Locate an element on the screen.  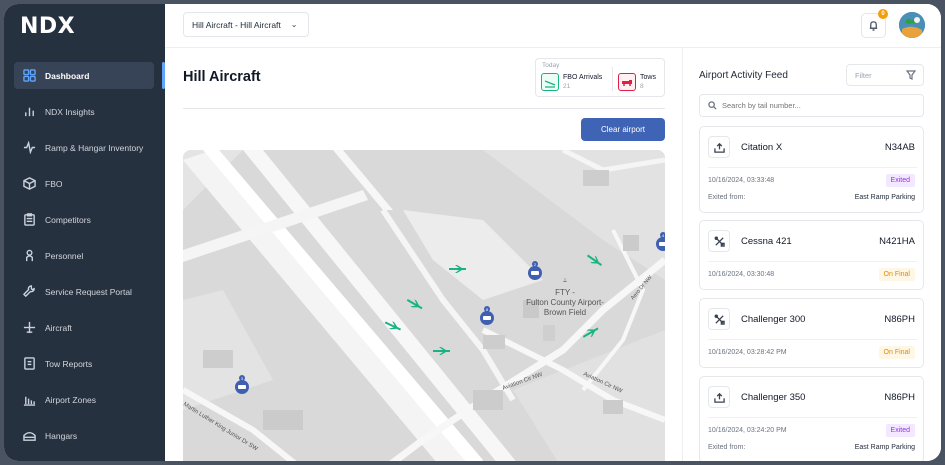
arrival-icon is located at coordinates (550, 82).